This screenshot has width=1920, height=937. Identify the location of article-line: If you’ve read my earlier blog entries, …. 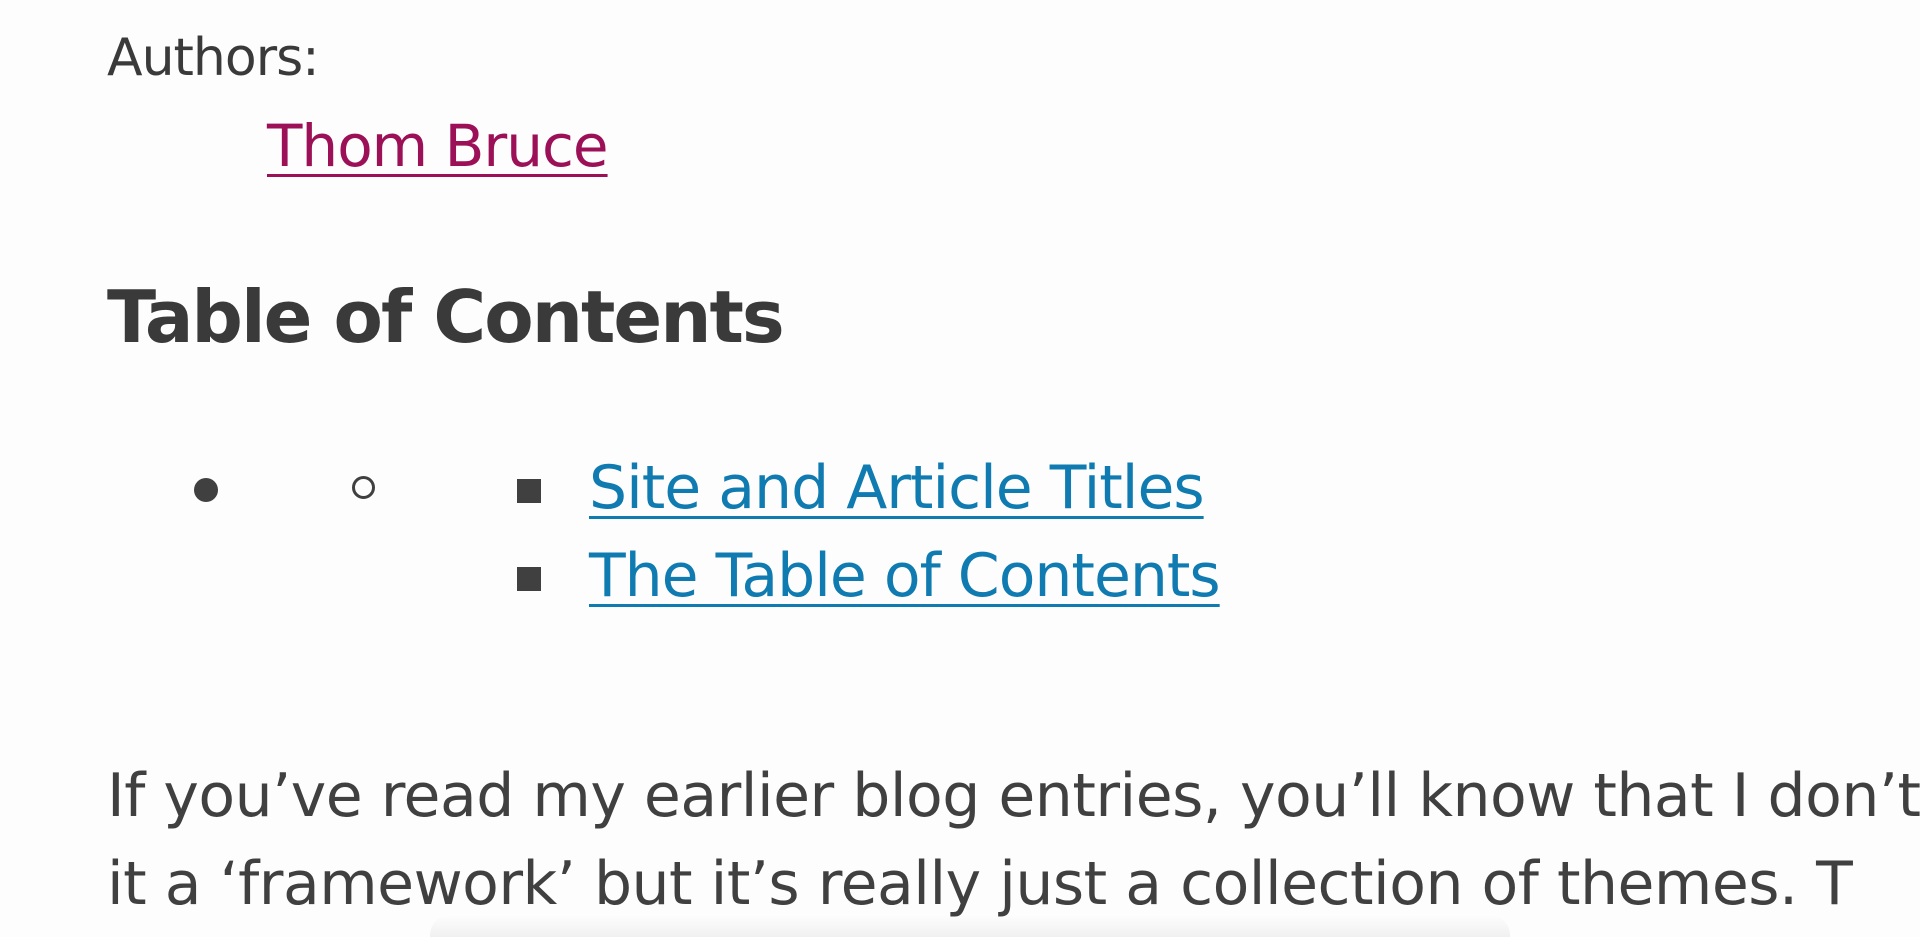
(1013, 796).